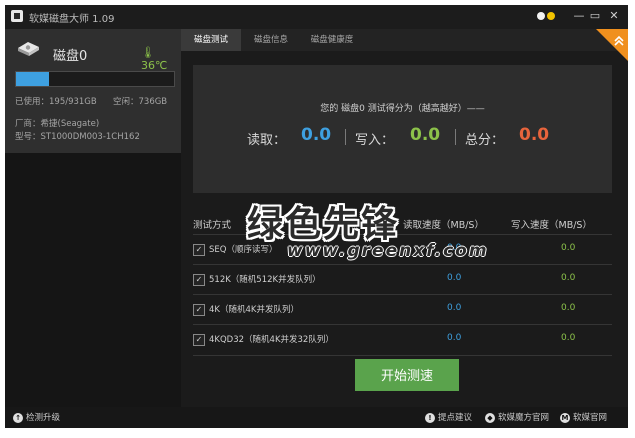  I want to click on col-write-speed: 写入速度（MB/S）, so click(551, 225).